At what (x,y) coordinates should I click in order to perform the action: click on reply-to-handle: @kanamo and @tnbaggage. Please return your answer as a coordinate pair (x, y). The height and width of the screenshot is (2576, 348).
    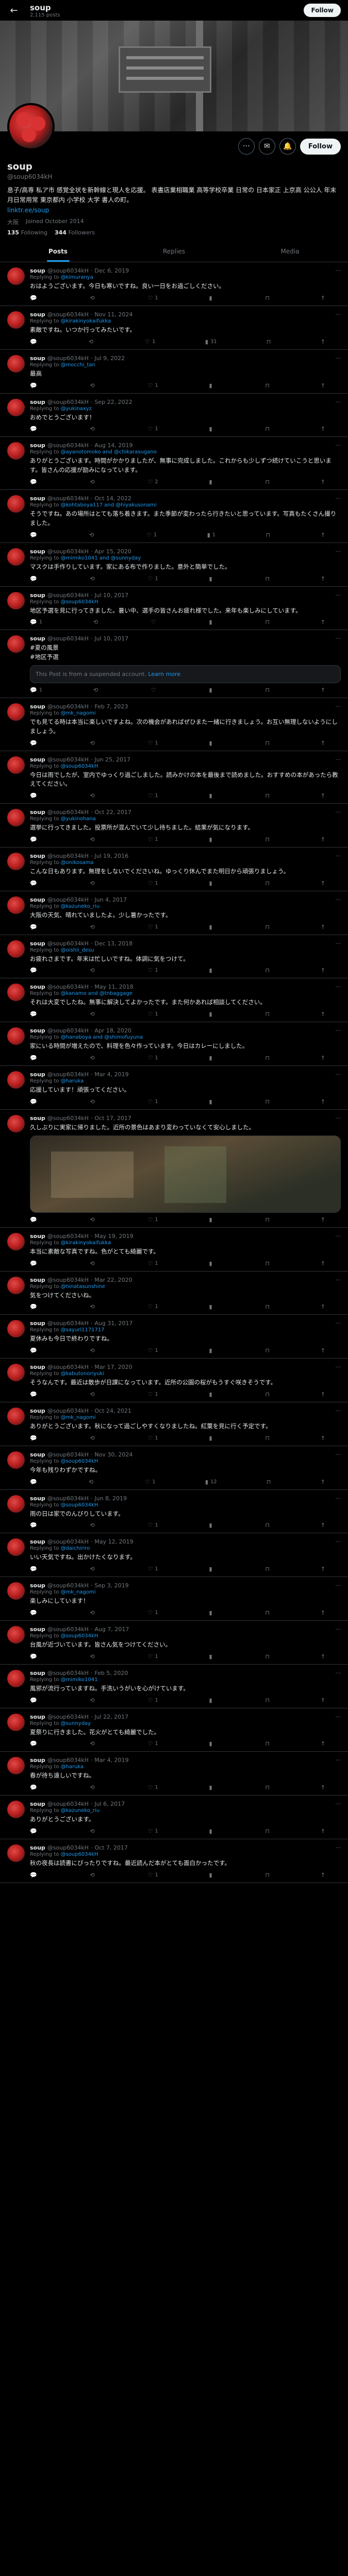
    Looking at the image, I should click on (96, 993).